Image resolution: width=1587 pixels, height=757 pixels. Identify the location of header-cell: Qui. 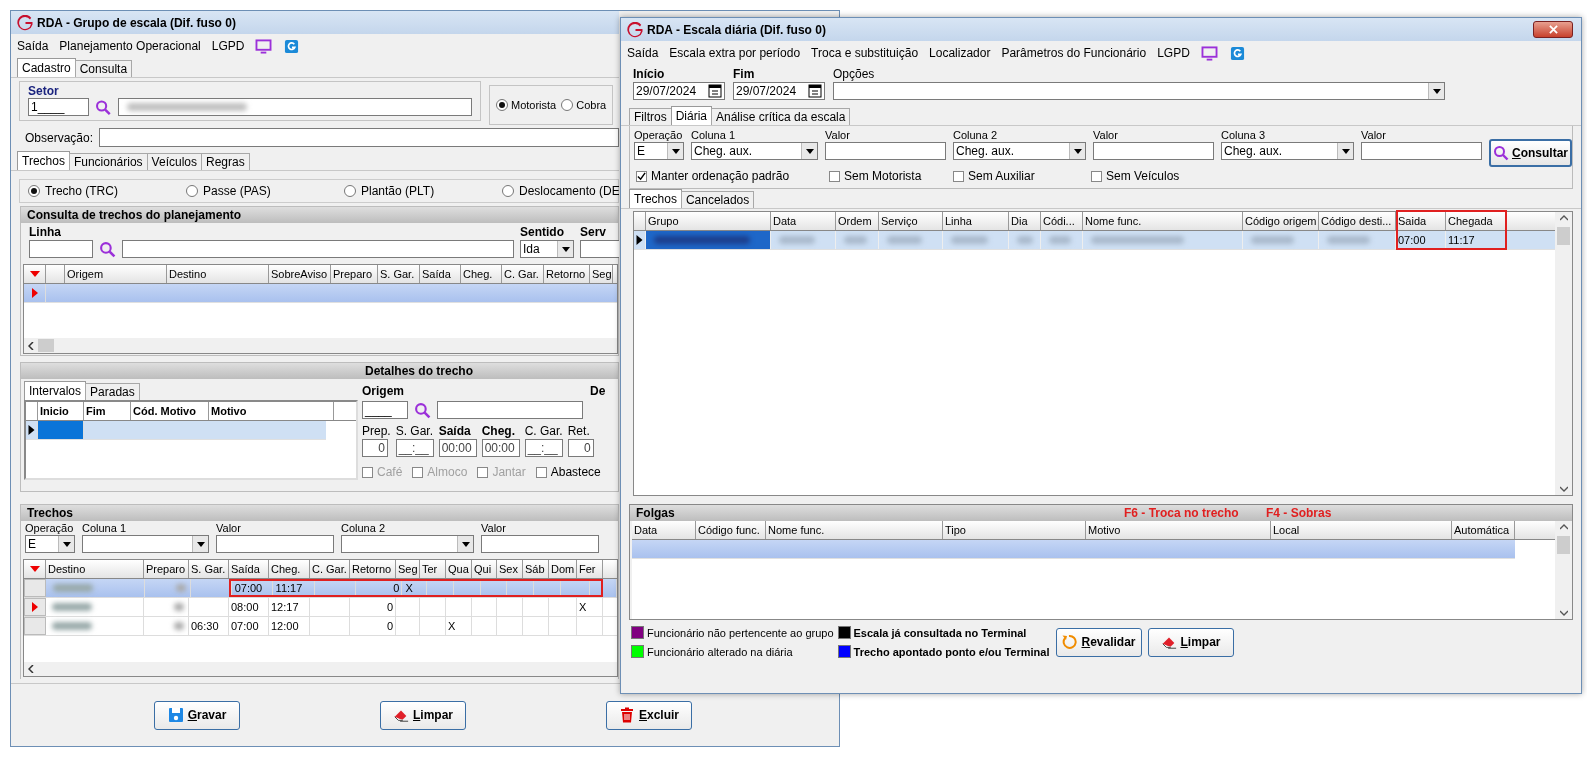
(484, 569).